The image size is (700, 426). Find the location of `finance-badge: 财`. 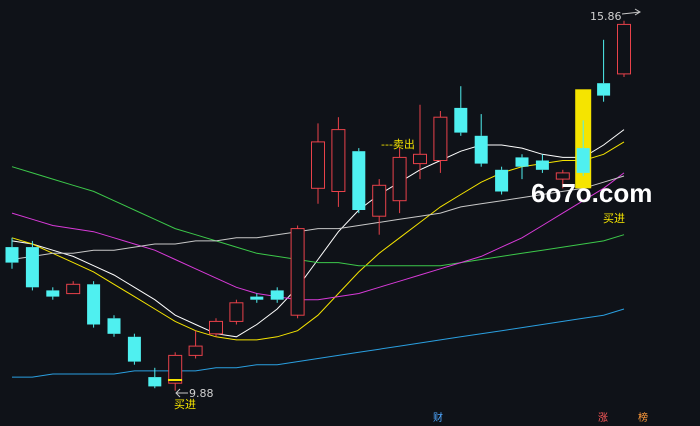

finance-badge: 财 is located at coordinates (438, 417).